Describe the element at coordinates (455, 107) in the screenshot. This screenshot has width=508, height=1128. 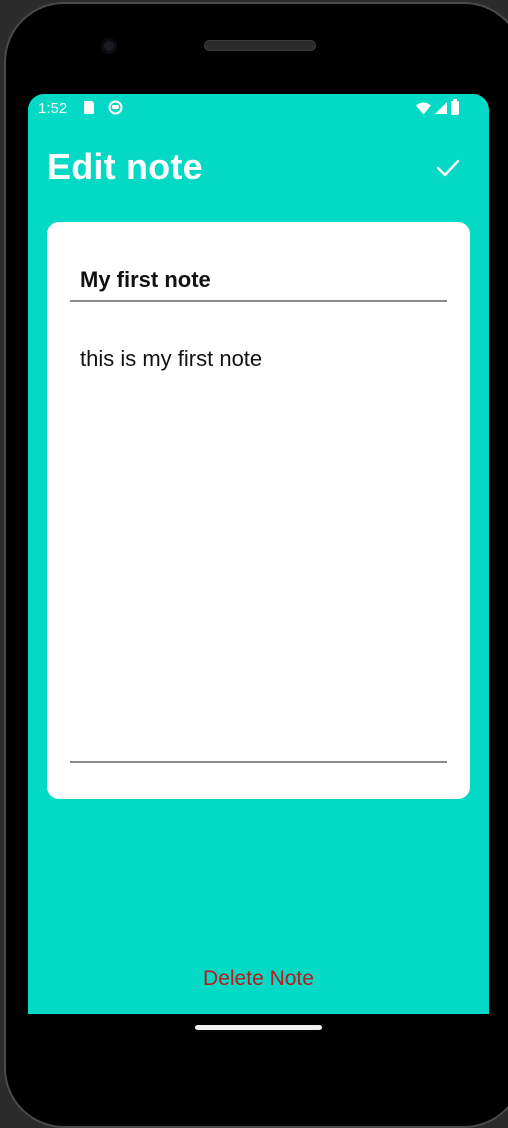
I see `battery-icon` at that location.